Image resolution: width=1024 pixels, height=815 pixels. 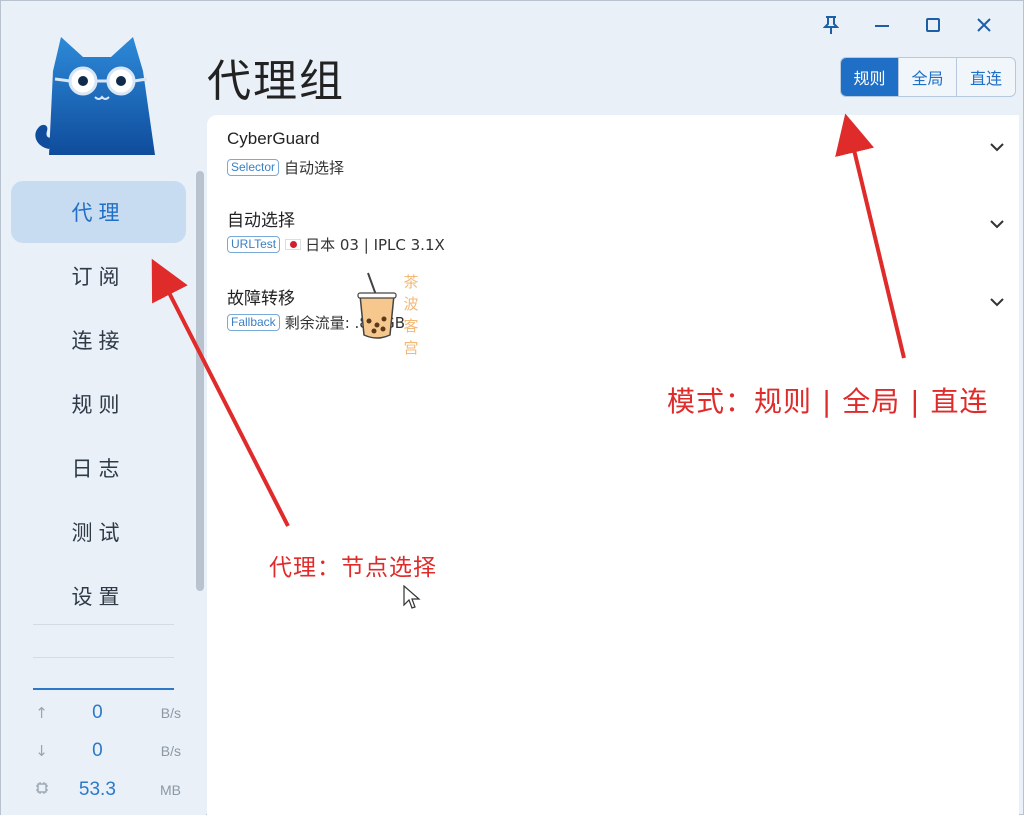 What do you see at coordinates (986, 77) in the screenshot?
I see `mode-direct-button: 直连` at bounding box center [986, 77].